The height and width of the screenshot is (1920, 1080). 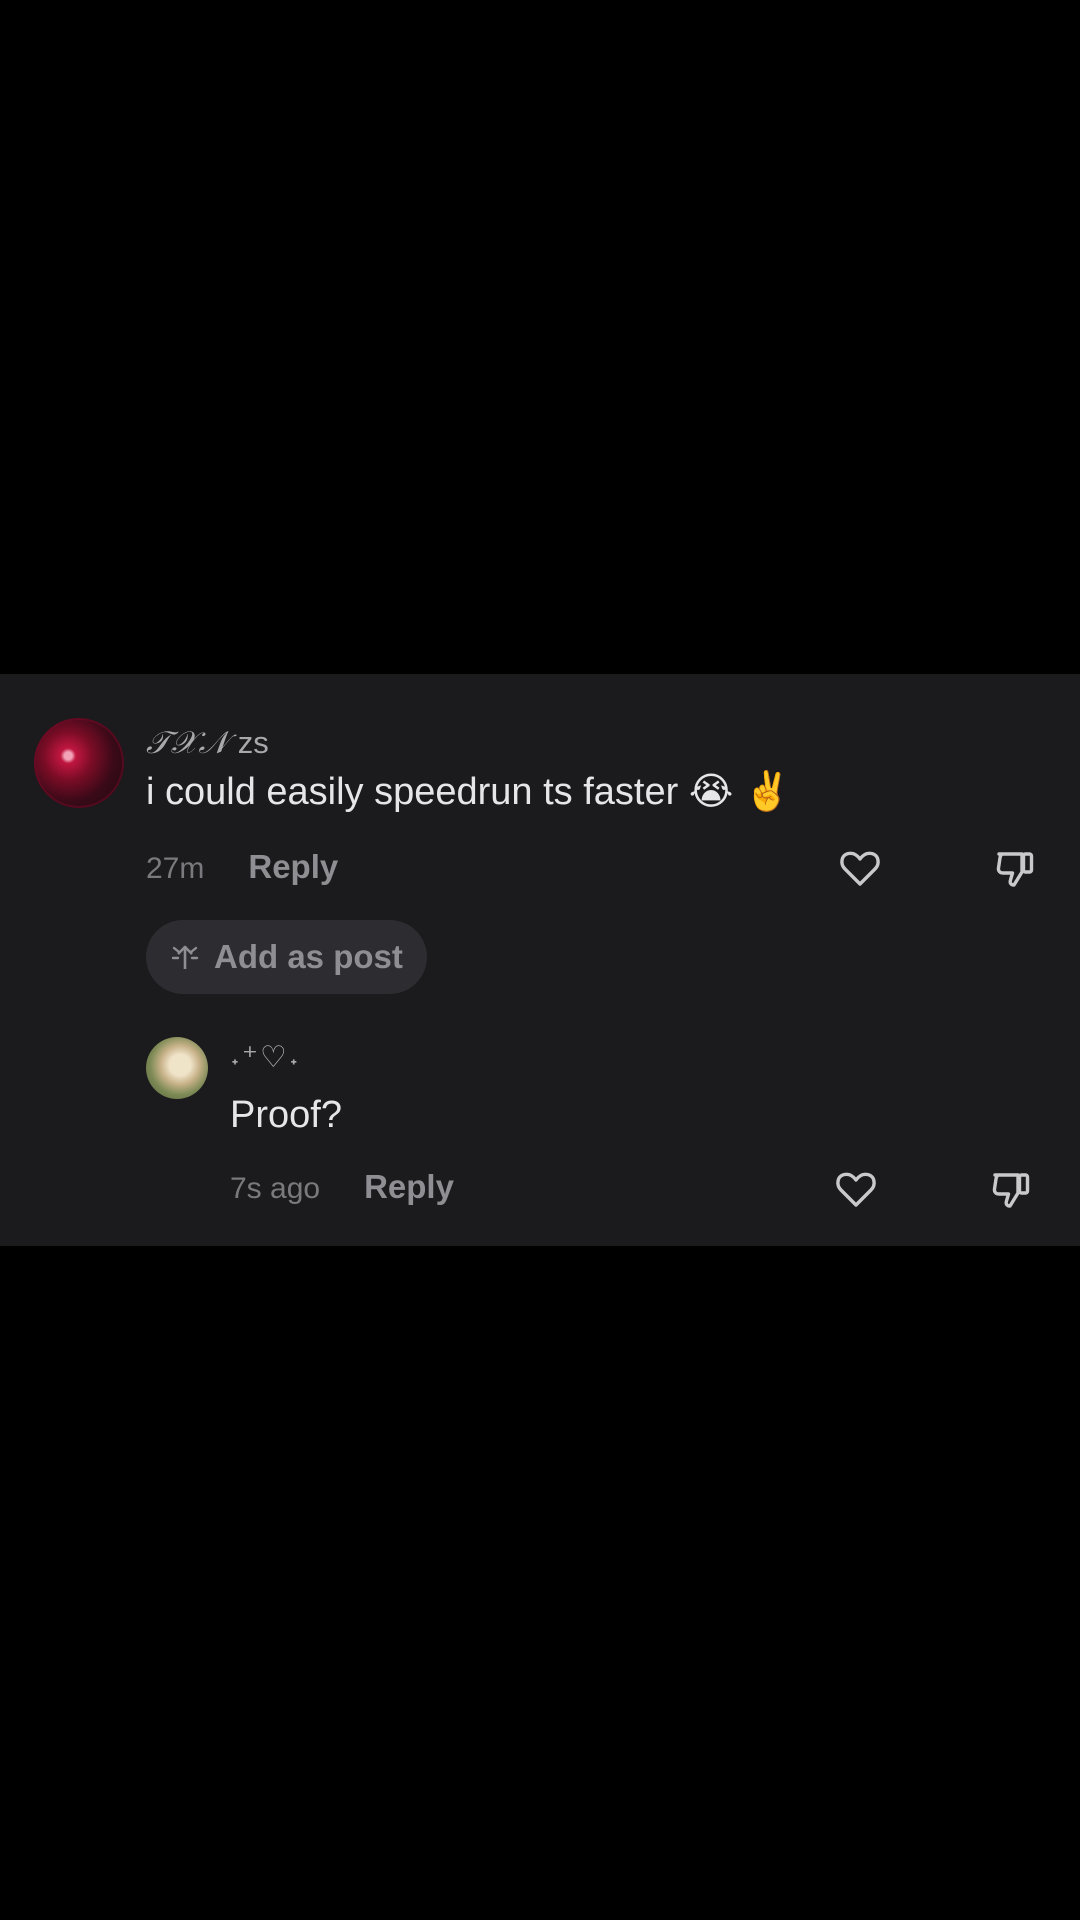 What do you see at coordinates (175, 868) in the screenshot?
I see `comment-timestamp: 27m` at bounding box center [175, 868].